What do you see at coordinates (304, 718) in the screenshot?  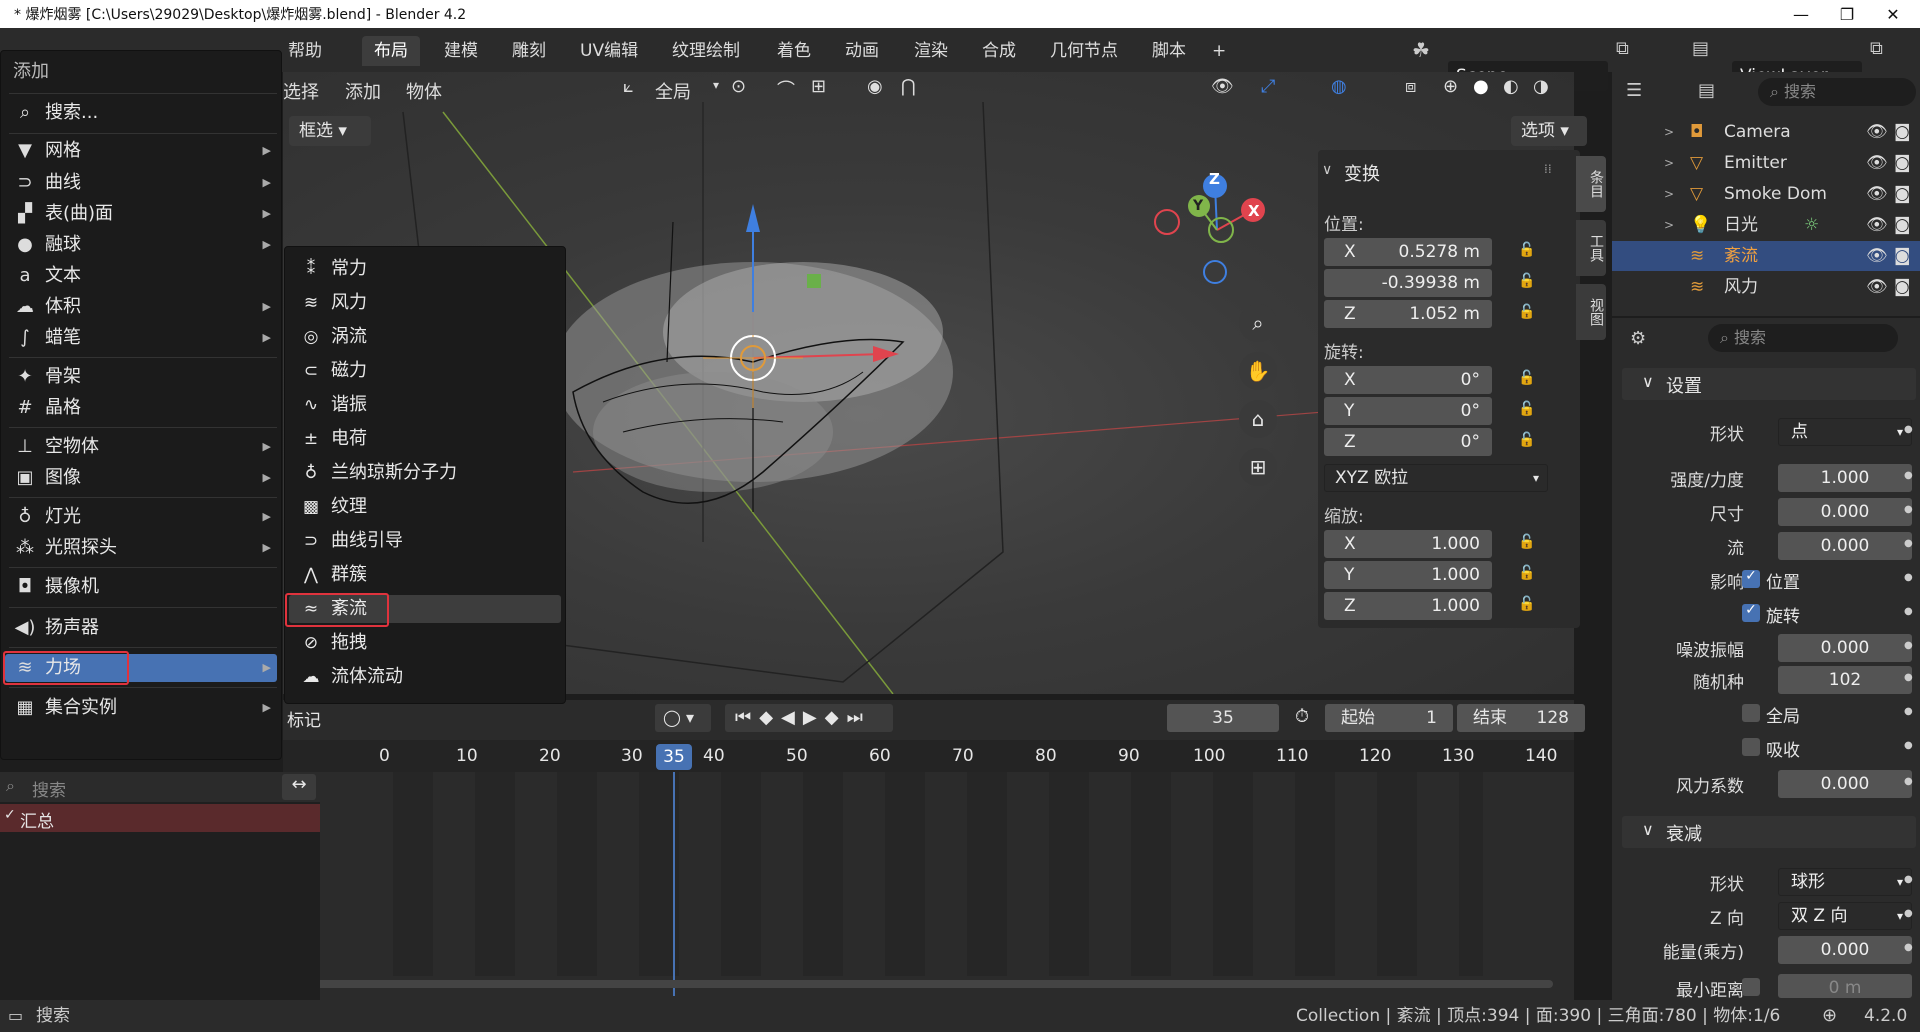 I see `timeline-marker-menu: 标记` at bounding box center [304, 718].